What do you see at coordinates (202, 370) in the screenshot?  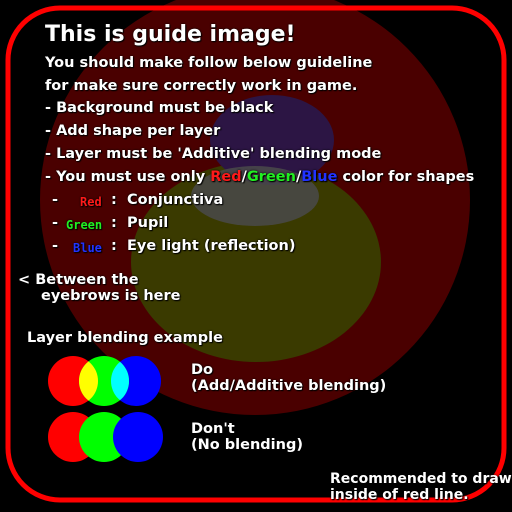 I see `do-label-line-1: Do` at bounding box center [202, 370].